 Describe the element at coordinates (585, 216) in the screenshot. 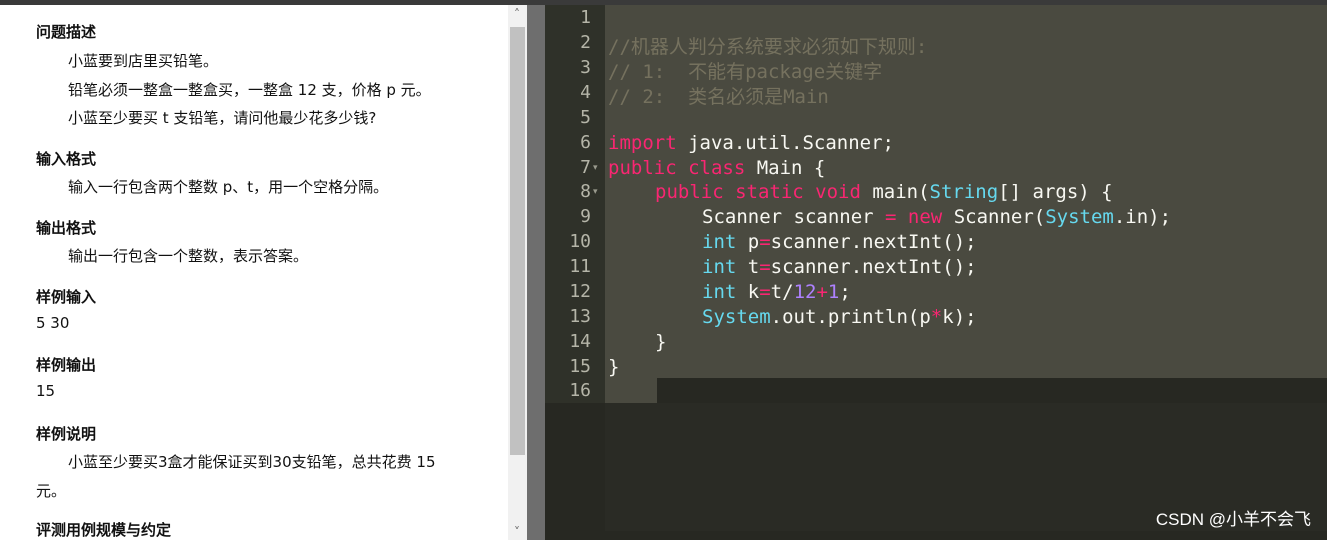

I see `line-number: 9` at that location.